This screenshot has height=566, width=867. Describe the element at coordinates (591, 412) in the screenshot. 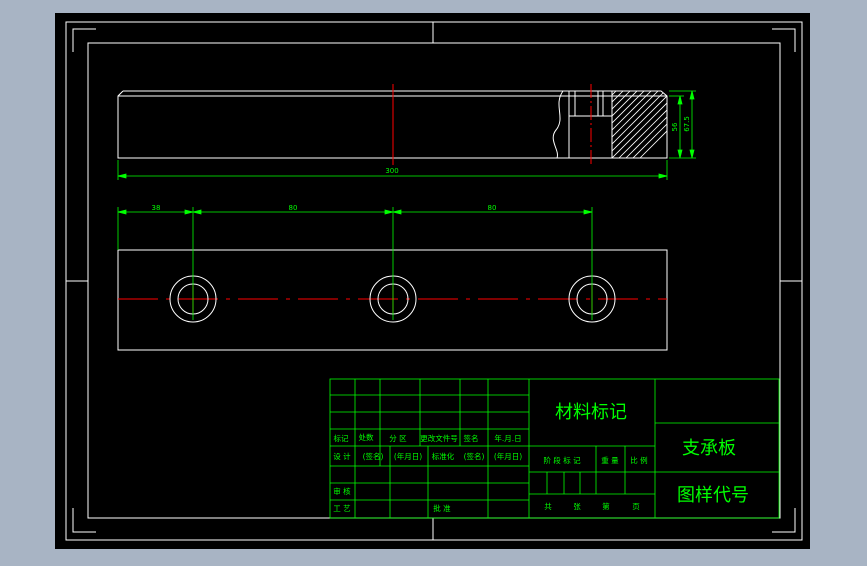

I see `material-mark: 材料标记` at that location.